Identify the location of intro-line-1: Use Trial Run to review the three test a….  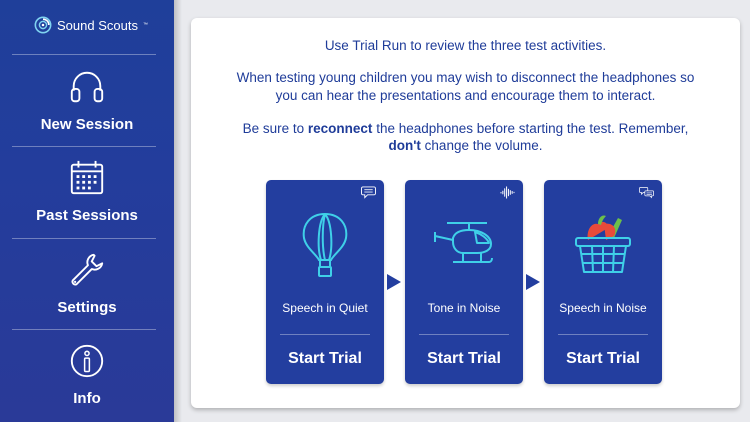
(465, 45).